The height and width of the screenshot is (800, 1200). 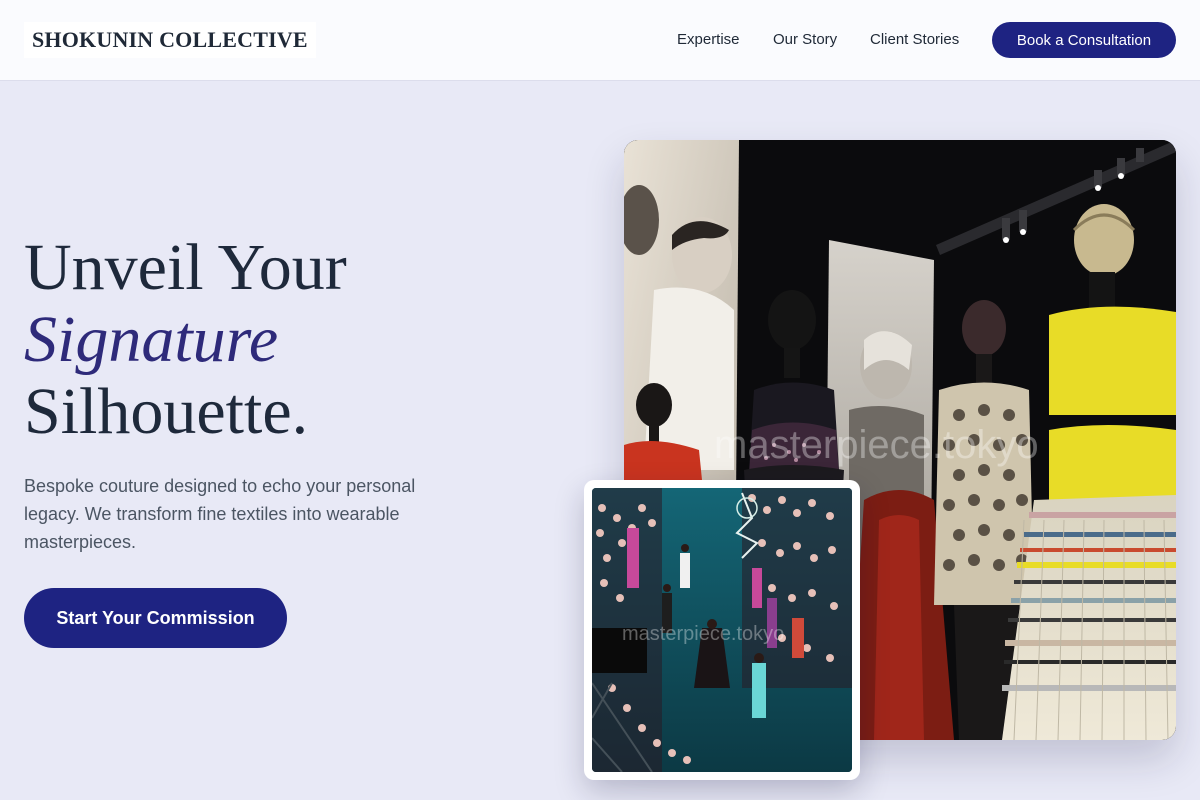 What do you see at coordinates (155, 618) in the screenshot?
I see `start-commission-button: Start Your Commission` at bounding box center [155, 618].